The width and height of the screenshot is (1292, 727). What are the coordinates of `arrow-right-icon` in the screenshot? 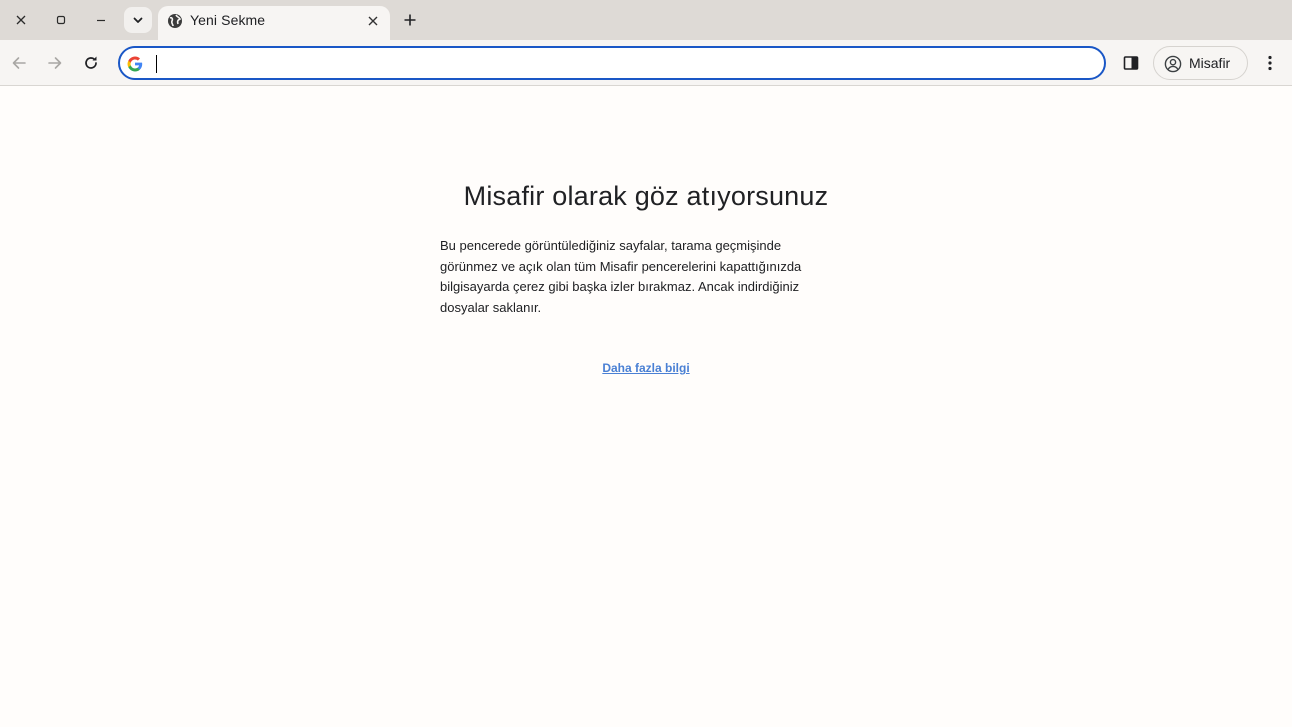 It's located at (55, 63).